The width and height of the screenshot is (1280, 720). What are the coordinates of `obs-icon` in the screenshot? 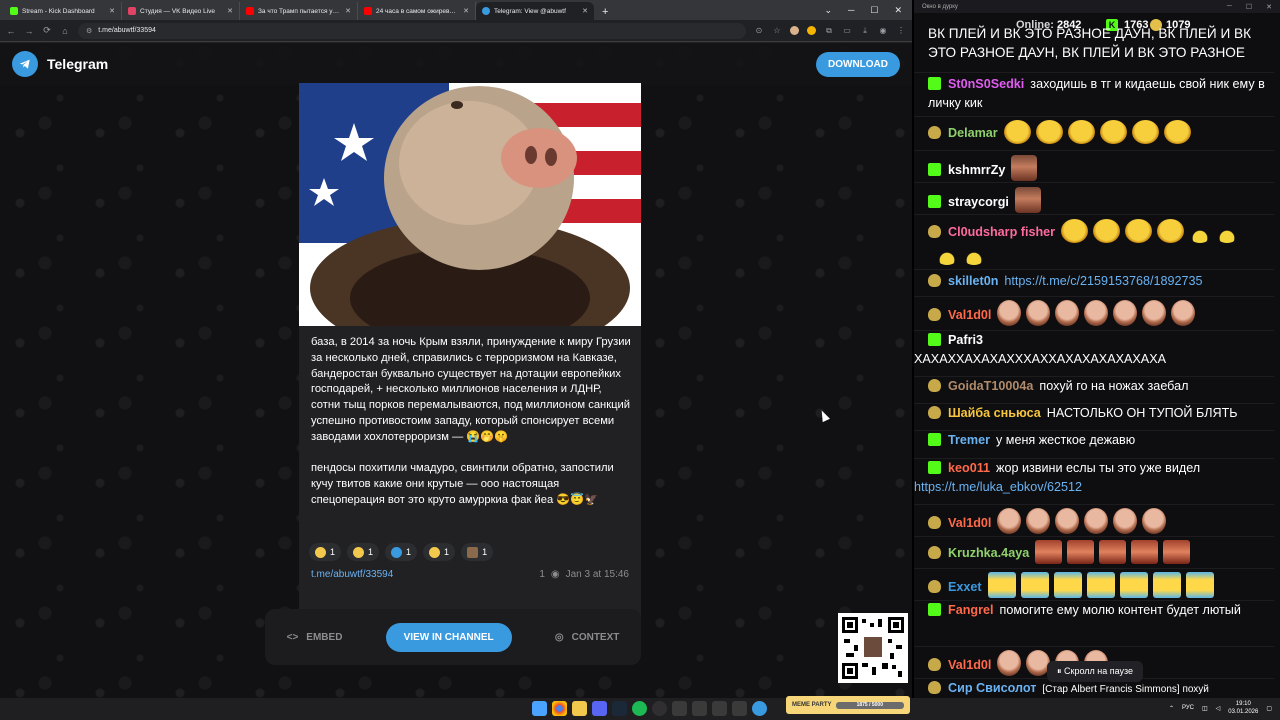 It's located at (659, 708).